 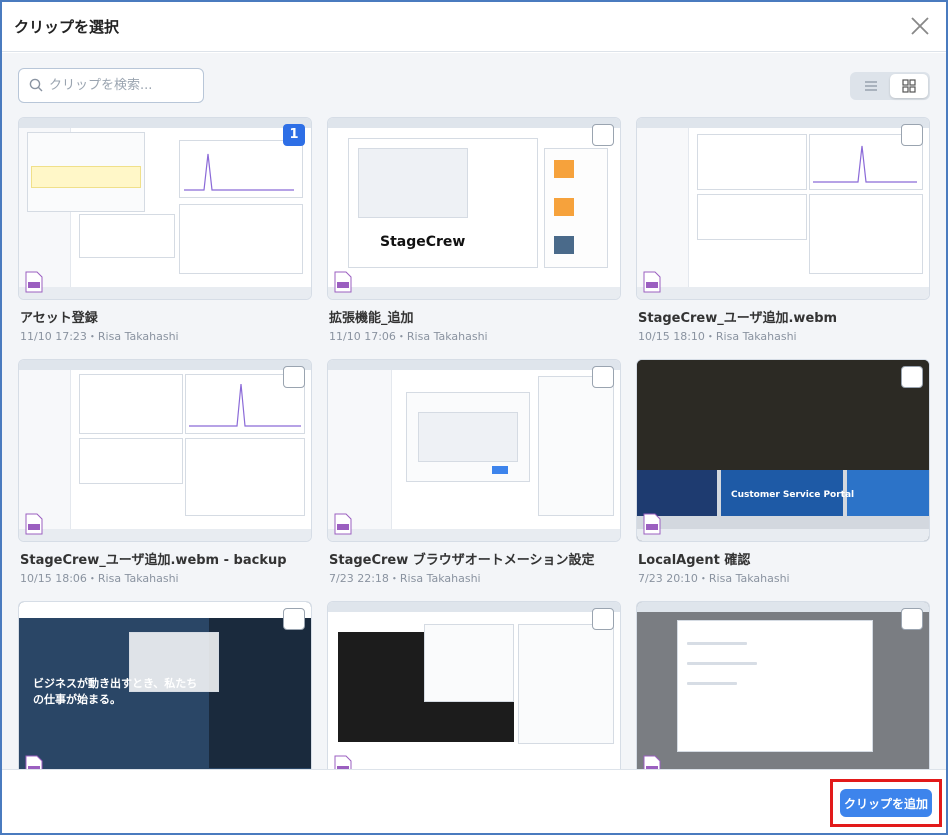 I want to click on grid-view-button, so click(x=909, y=86).